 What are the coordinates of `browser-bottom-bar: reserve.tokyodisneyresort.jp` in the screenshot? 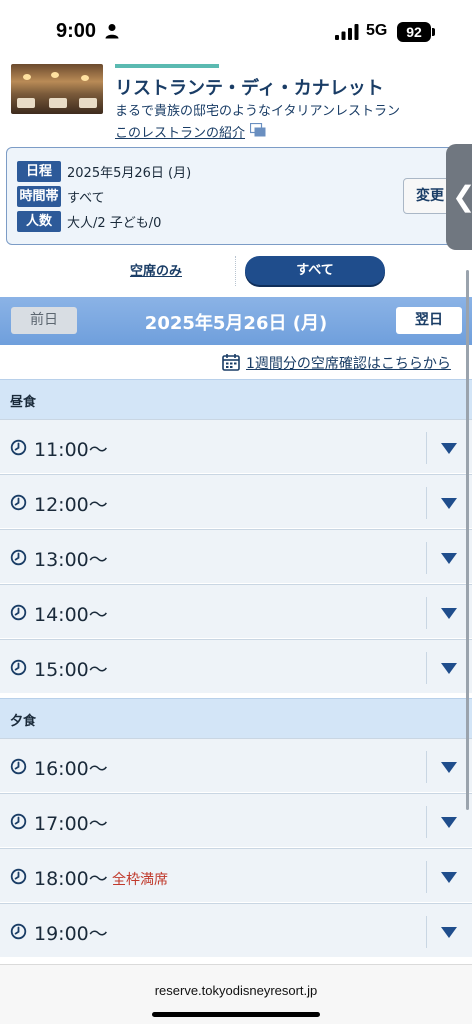 It's located at (236, 994).